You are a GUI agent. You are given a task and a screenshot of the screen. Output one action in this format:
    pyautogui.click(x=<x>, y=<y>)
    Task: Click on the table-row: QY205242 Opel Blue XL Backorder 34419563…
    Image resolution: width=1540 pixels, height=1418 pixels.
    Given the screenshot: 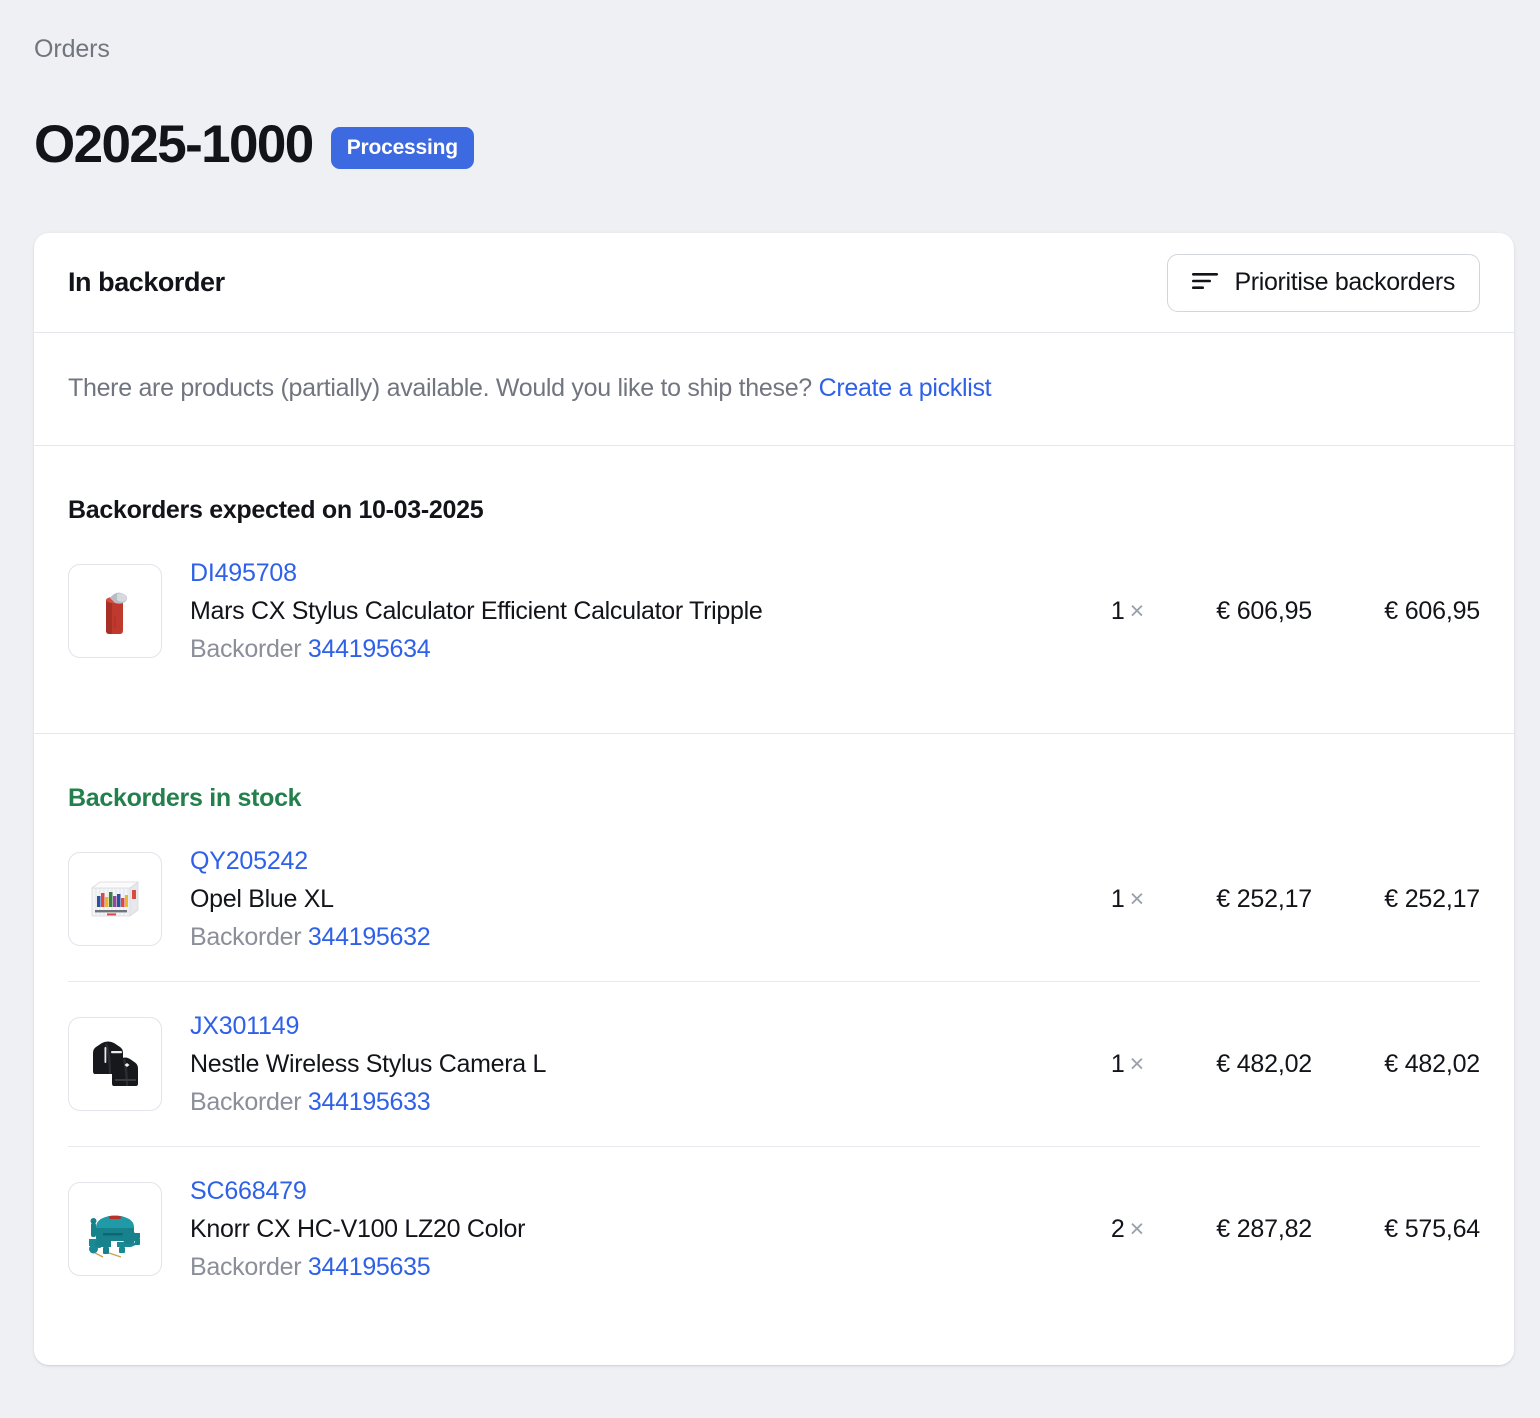 What is the action you would take?
    pyautogui.click(x=774, y=899)
    